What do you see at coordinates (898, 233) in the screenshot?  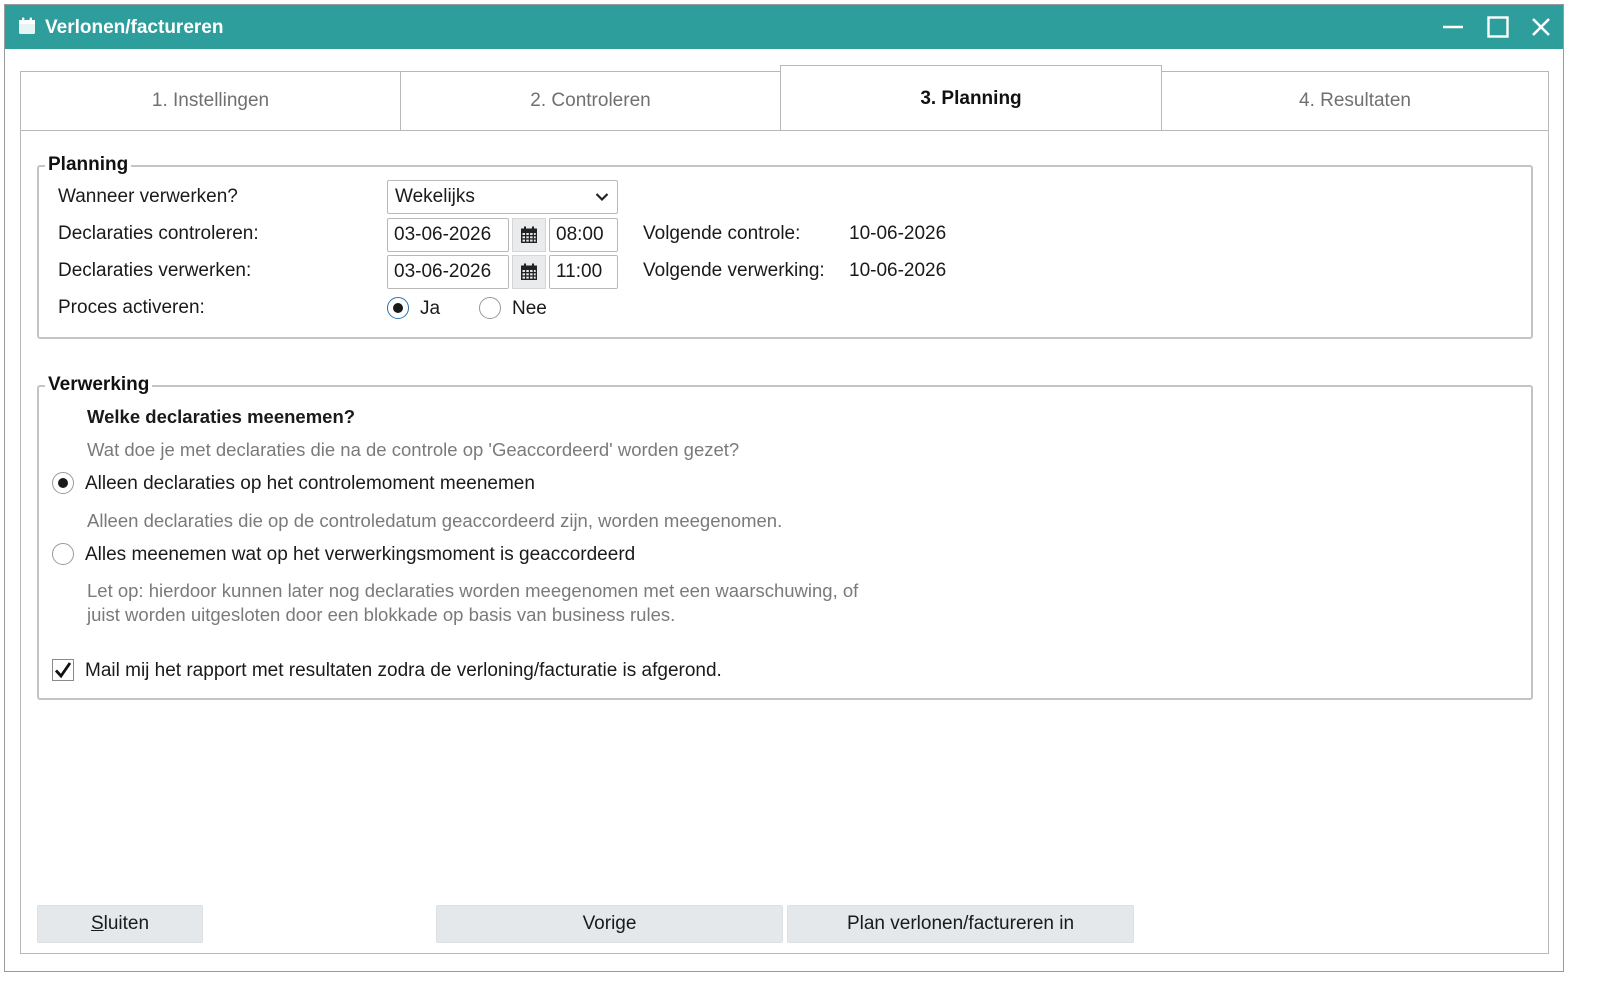 I see `next-check-value: 10-06-2026` at bounding box center [898, 233].